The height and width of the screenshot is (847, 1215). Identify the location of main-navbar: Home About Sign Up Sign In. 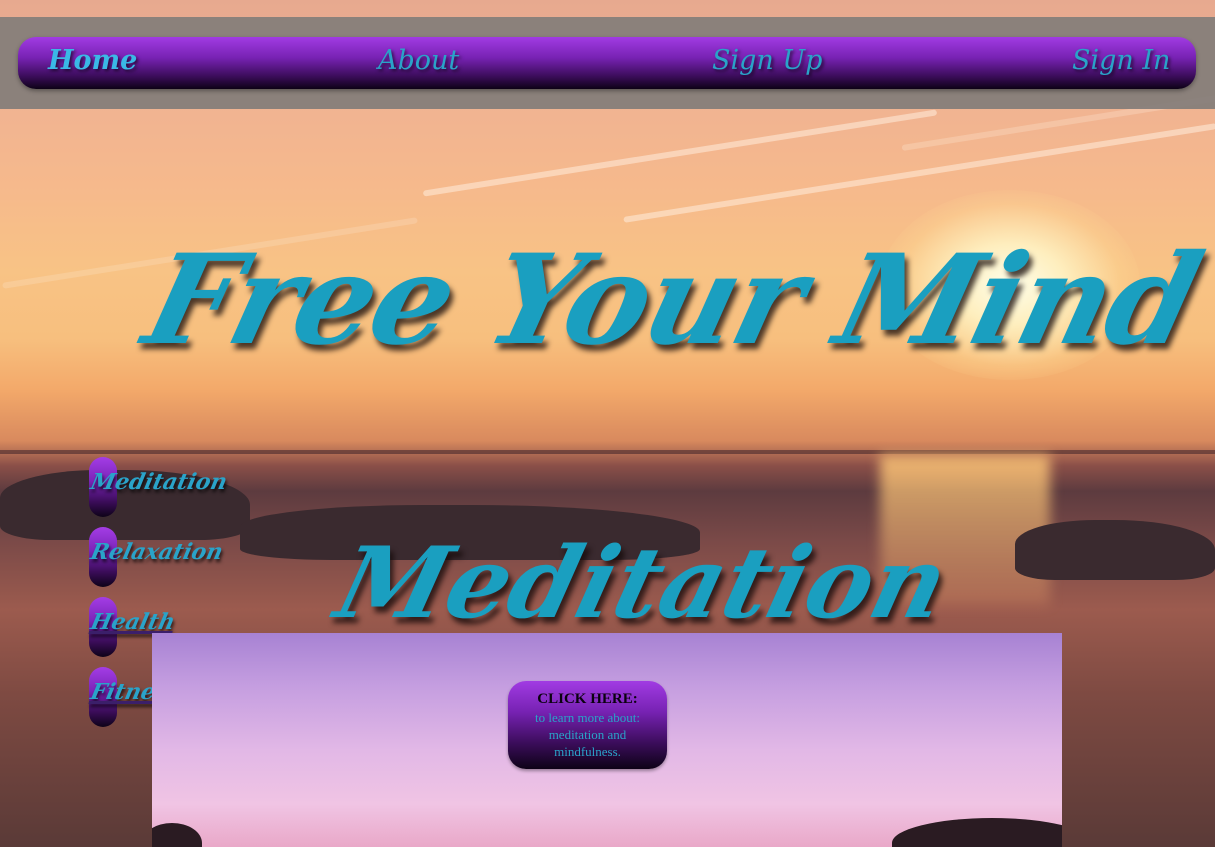
(607, 63).